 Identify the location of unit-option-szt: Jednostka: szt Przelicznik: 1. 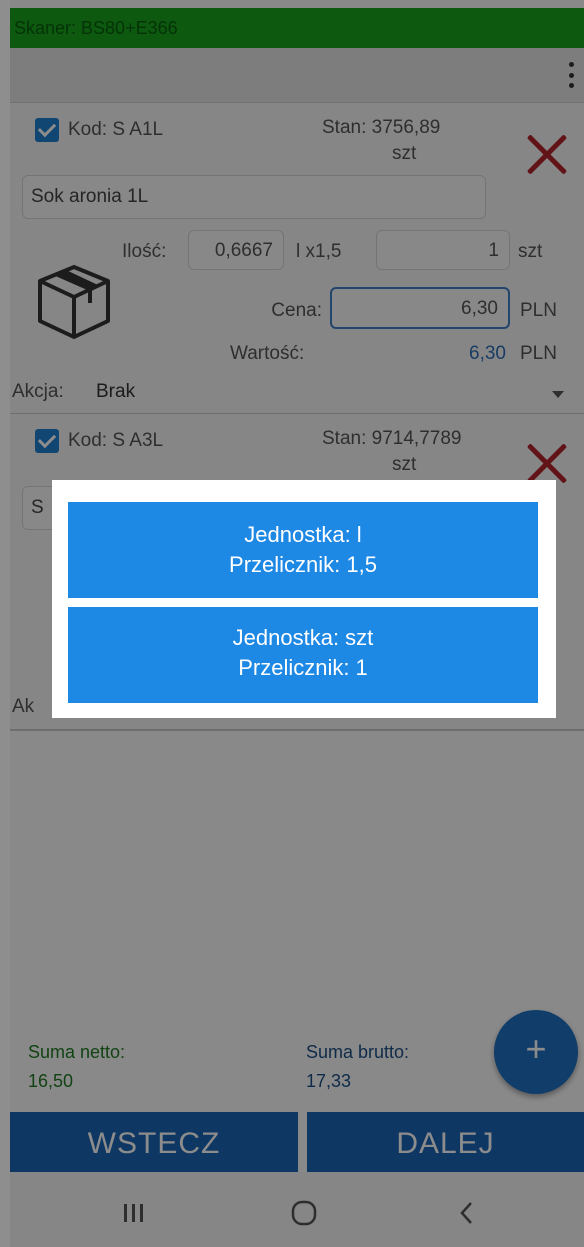
(303, 655).